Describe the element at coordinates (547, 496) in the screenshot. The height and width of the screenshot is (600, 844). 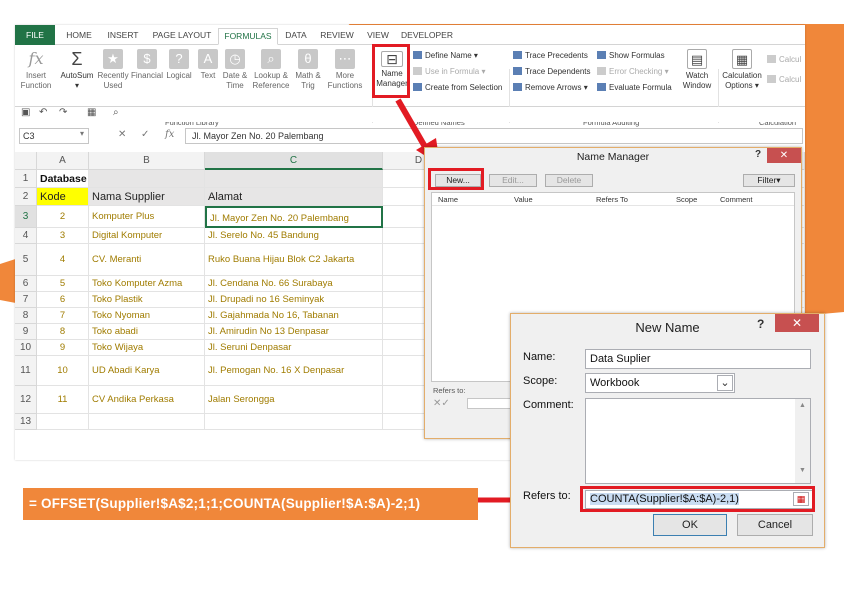
I see `refers-to-label: Refers to:` at that location.